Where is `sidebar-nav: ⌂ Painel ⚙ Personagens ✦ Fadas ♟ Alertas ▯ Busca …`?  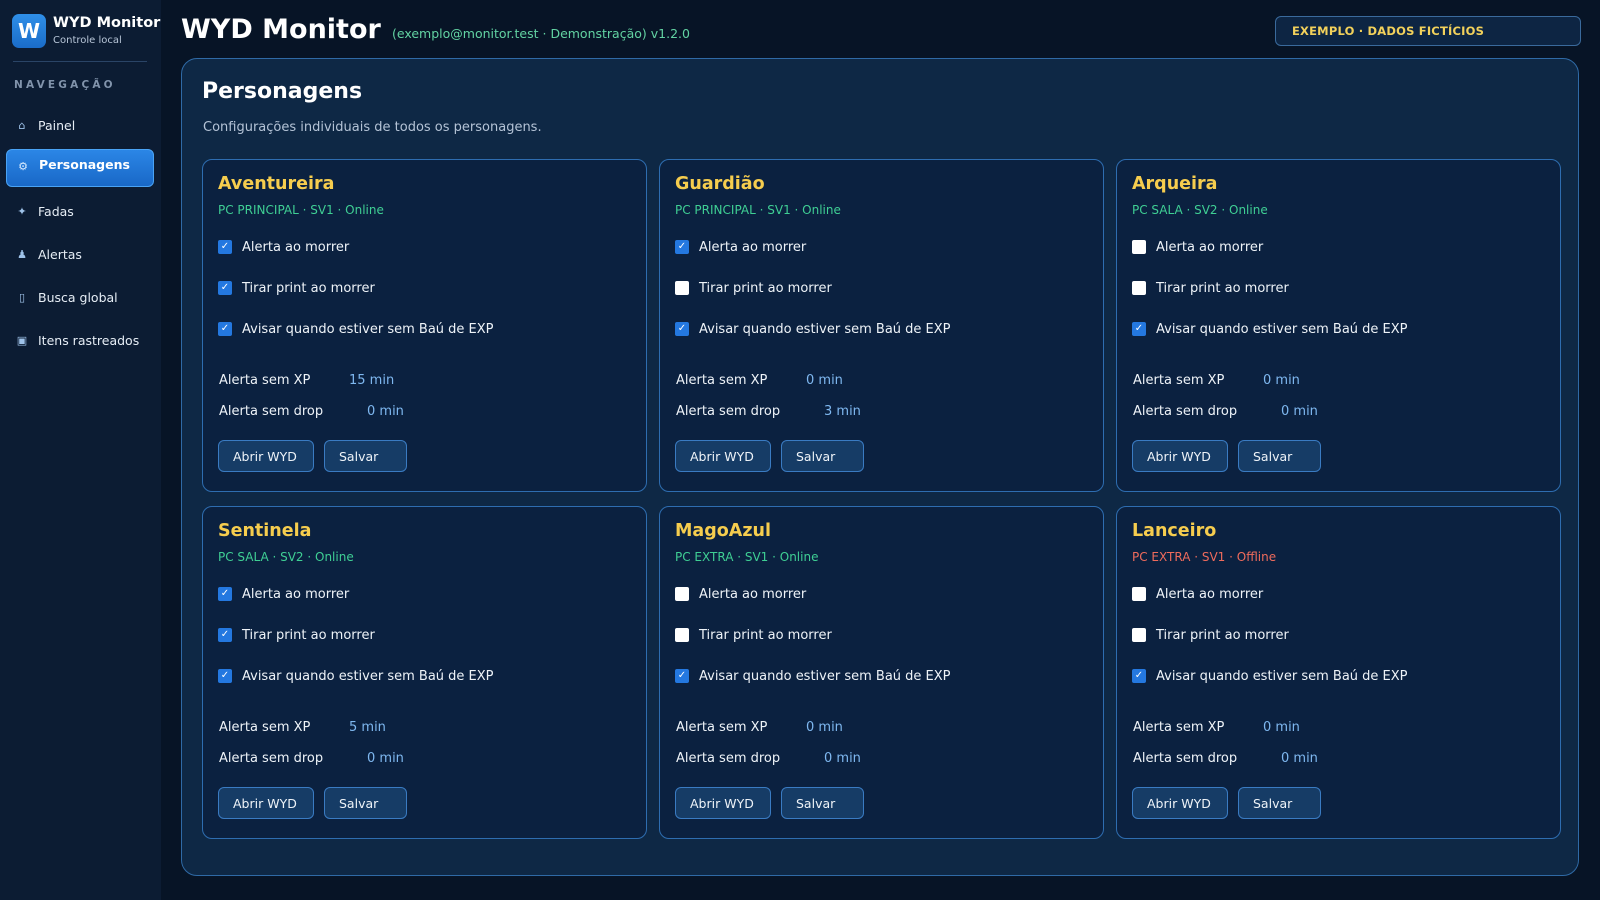
sidebar-nav: ⌂ Painel ⚙ Personagens ✦ Fadas ♟ Alertas ▯ Busca … is located at coordinates (80, 235).